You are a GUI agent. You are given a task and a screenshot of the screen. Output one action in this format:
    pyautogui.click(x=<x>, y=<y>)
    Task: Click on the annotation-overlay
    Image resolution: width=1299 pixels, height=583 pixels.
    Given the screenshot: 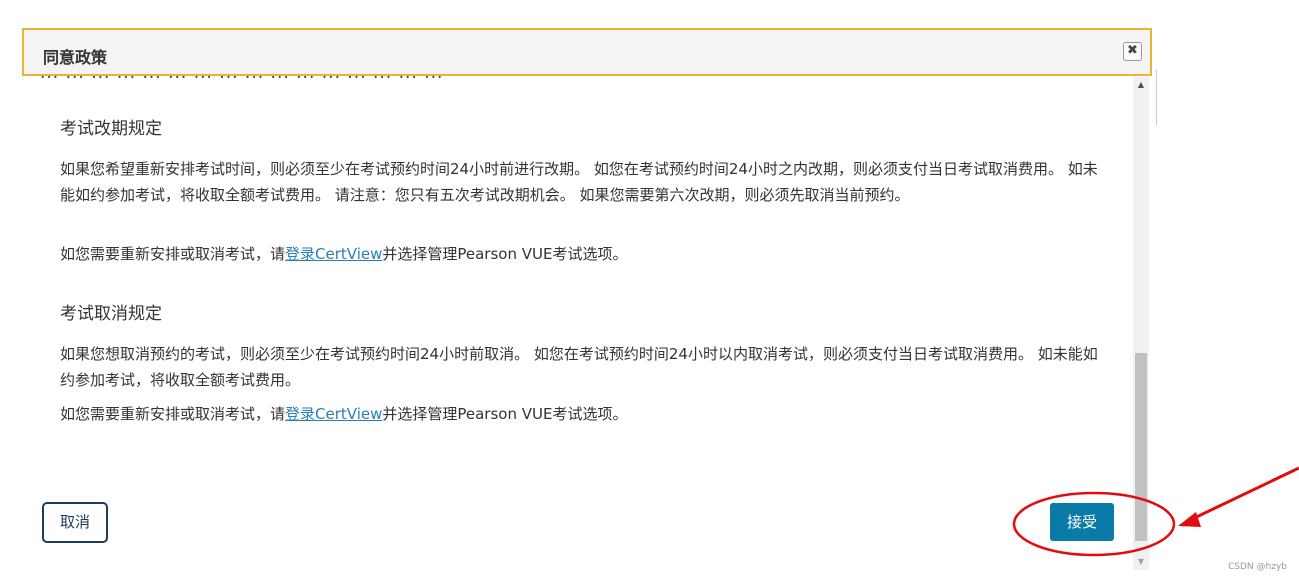 What is the action you would take?
    pyautogui.click(x=1155, y=511)
    